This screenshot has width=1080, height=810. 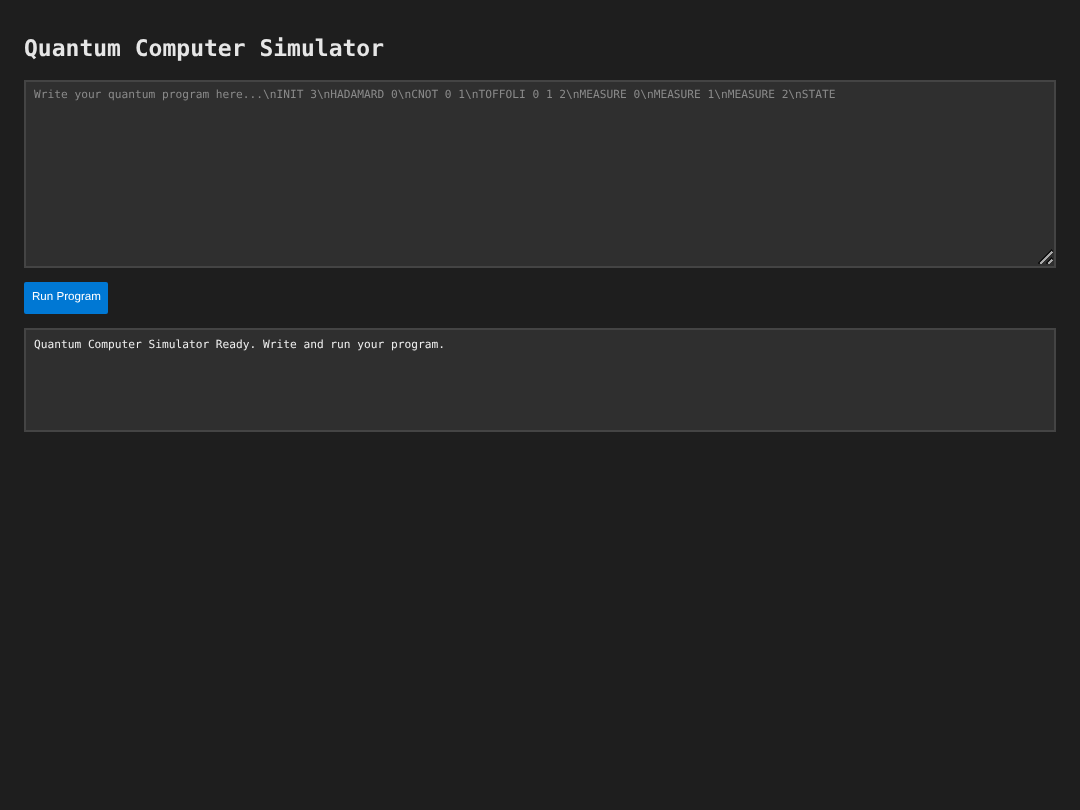 I want to click on page-title: Quantum Computer Simulator, so click(x=205, y=50).